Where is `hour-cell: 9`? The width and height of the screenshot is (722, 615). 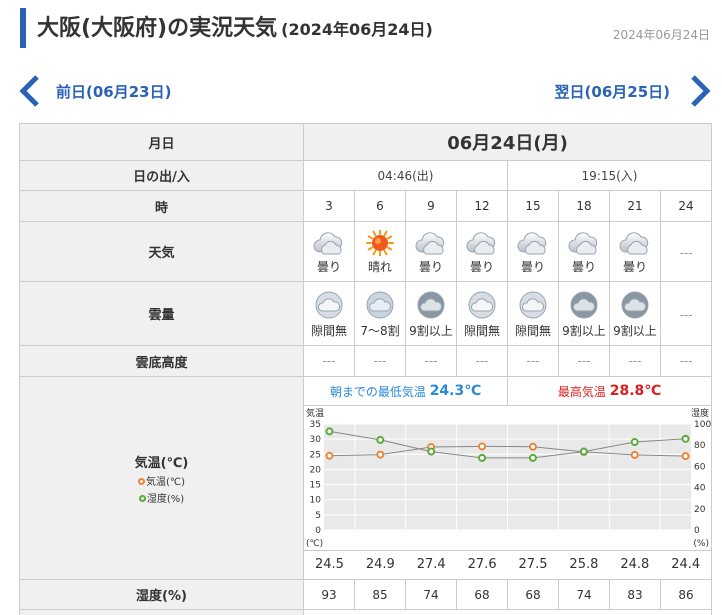
hour-cell: 9 is located at coordinates (431, 206).